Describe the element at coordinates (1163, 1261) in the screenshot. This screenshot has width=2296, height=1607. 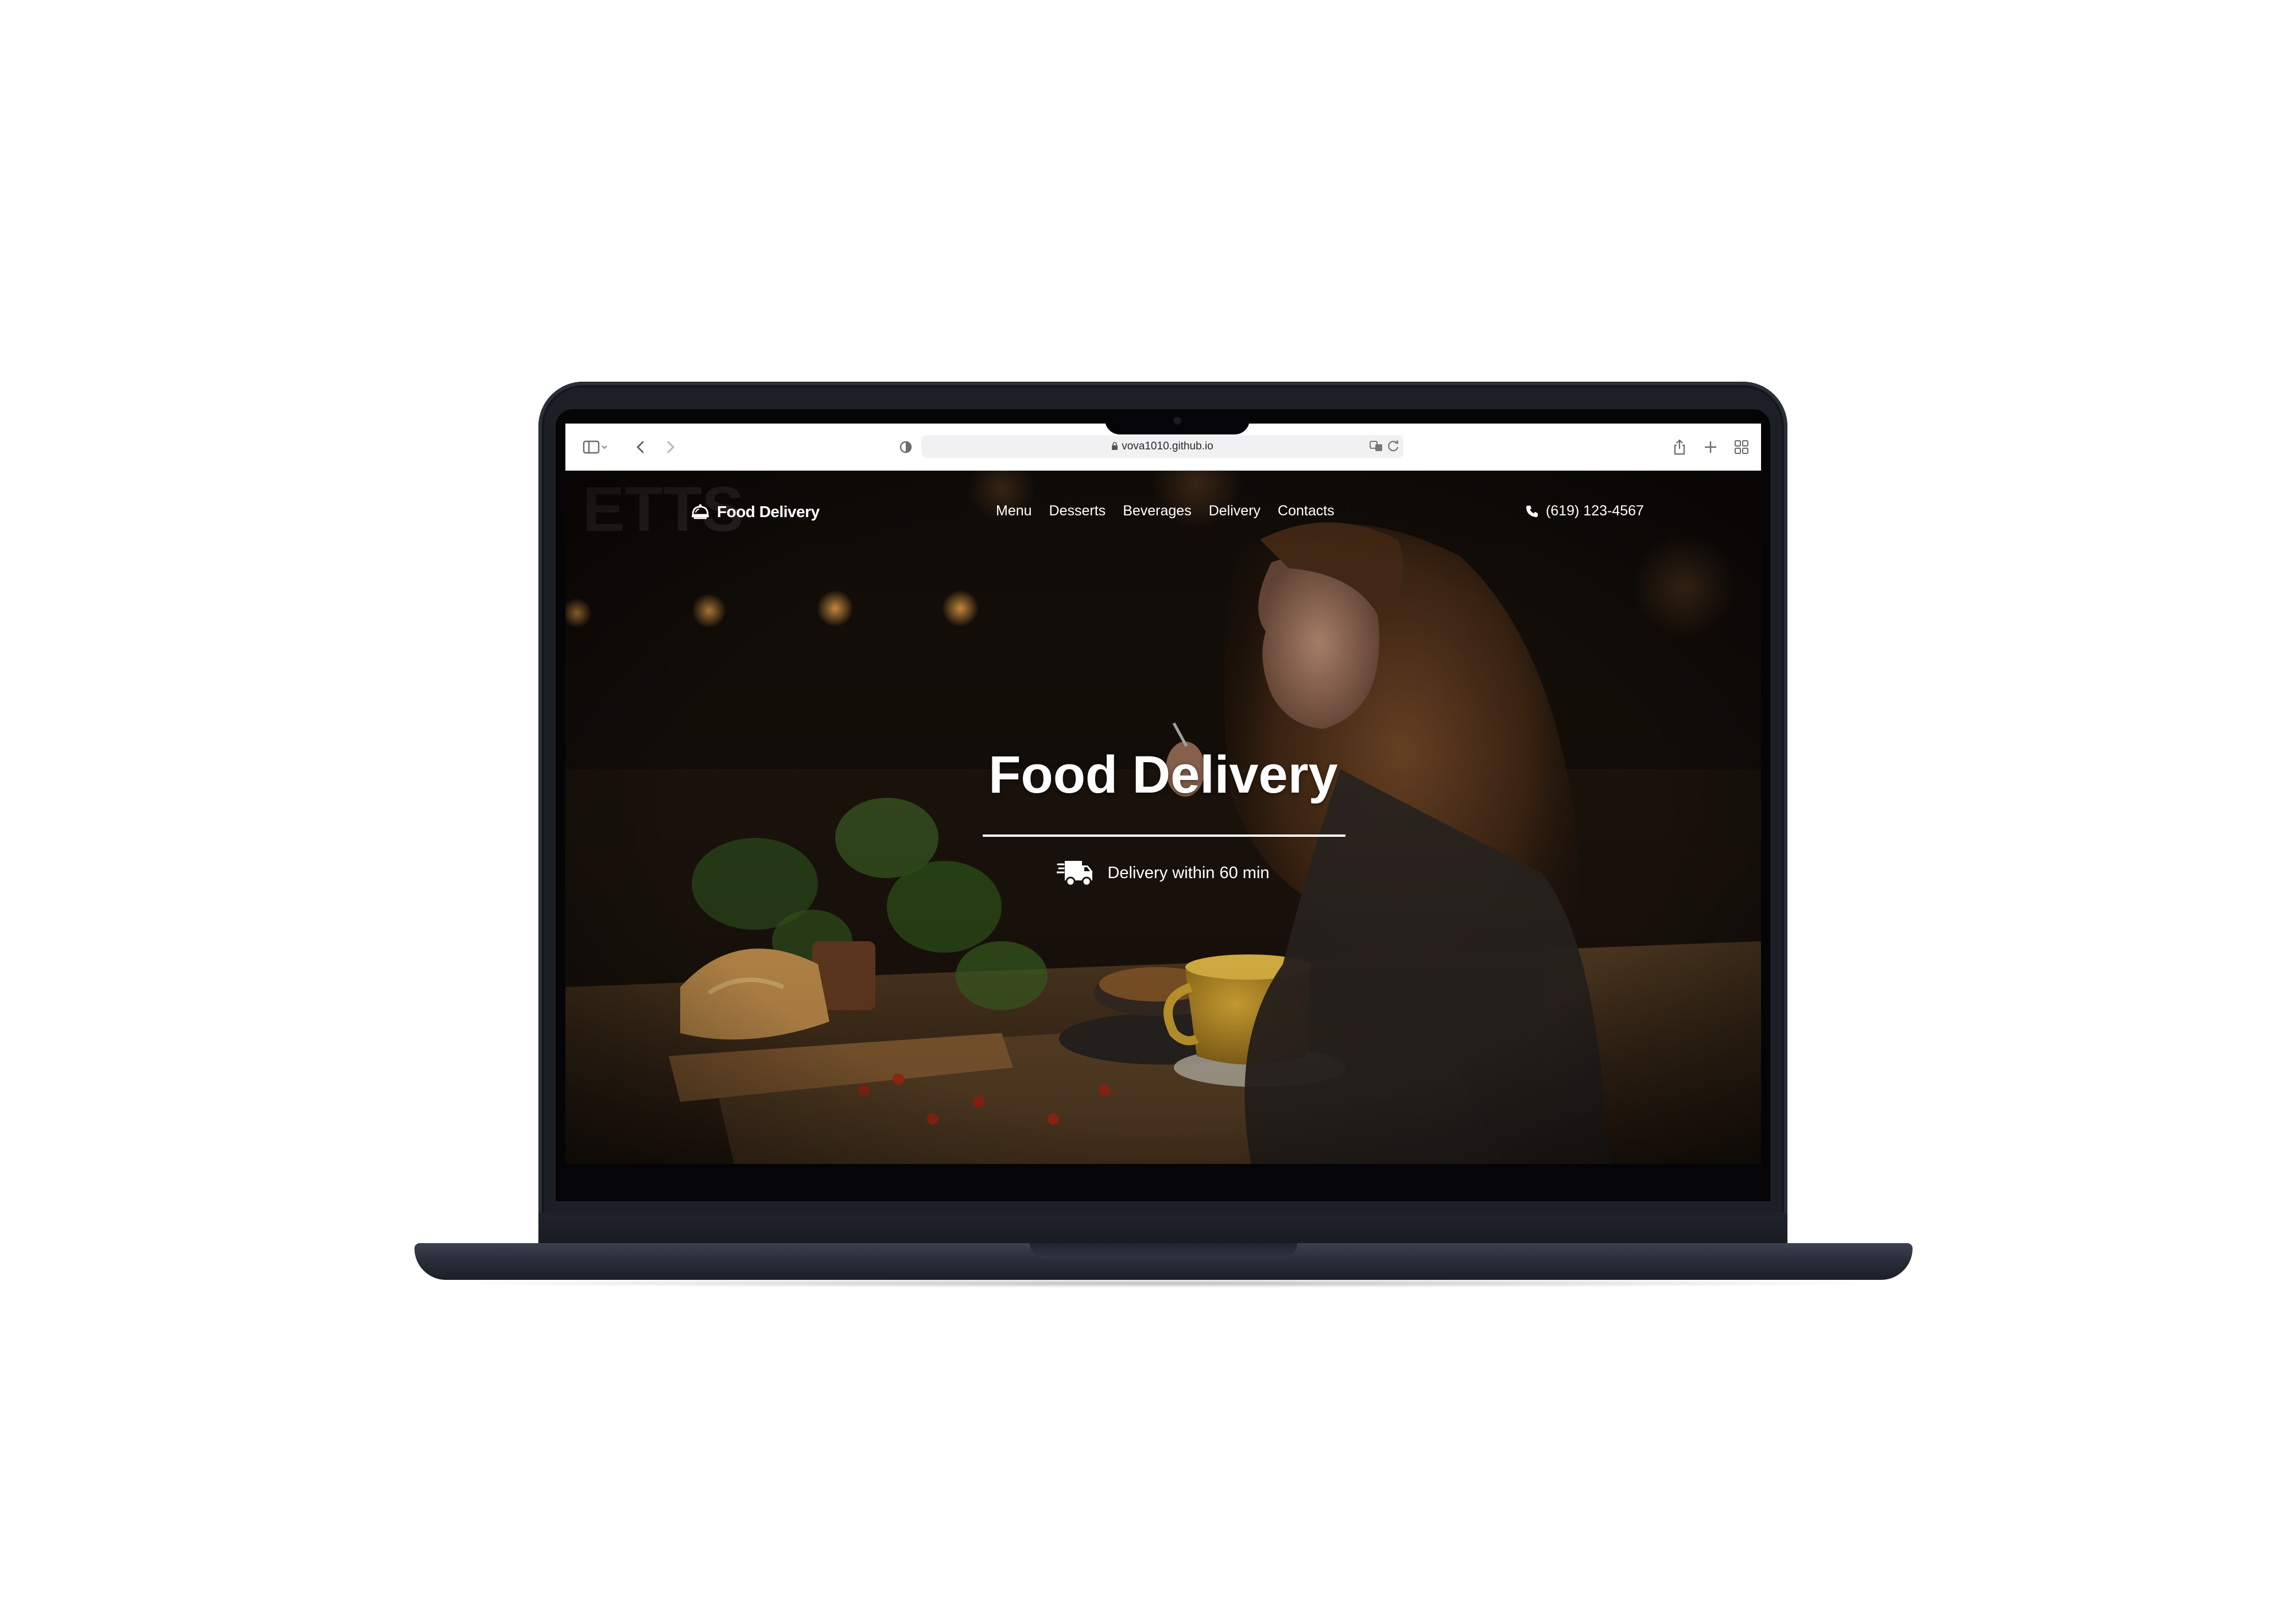
I see `laptop-base` at that location.